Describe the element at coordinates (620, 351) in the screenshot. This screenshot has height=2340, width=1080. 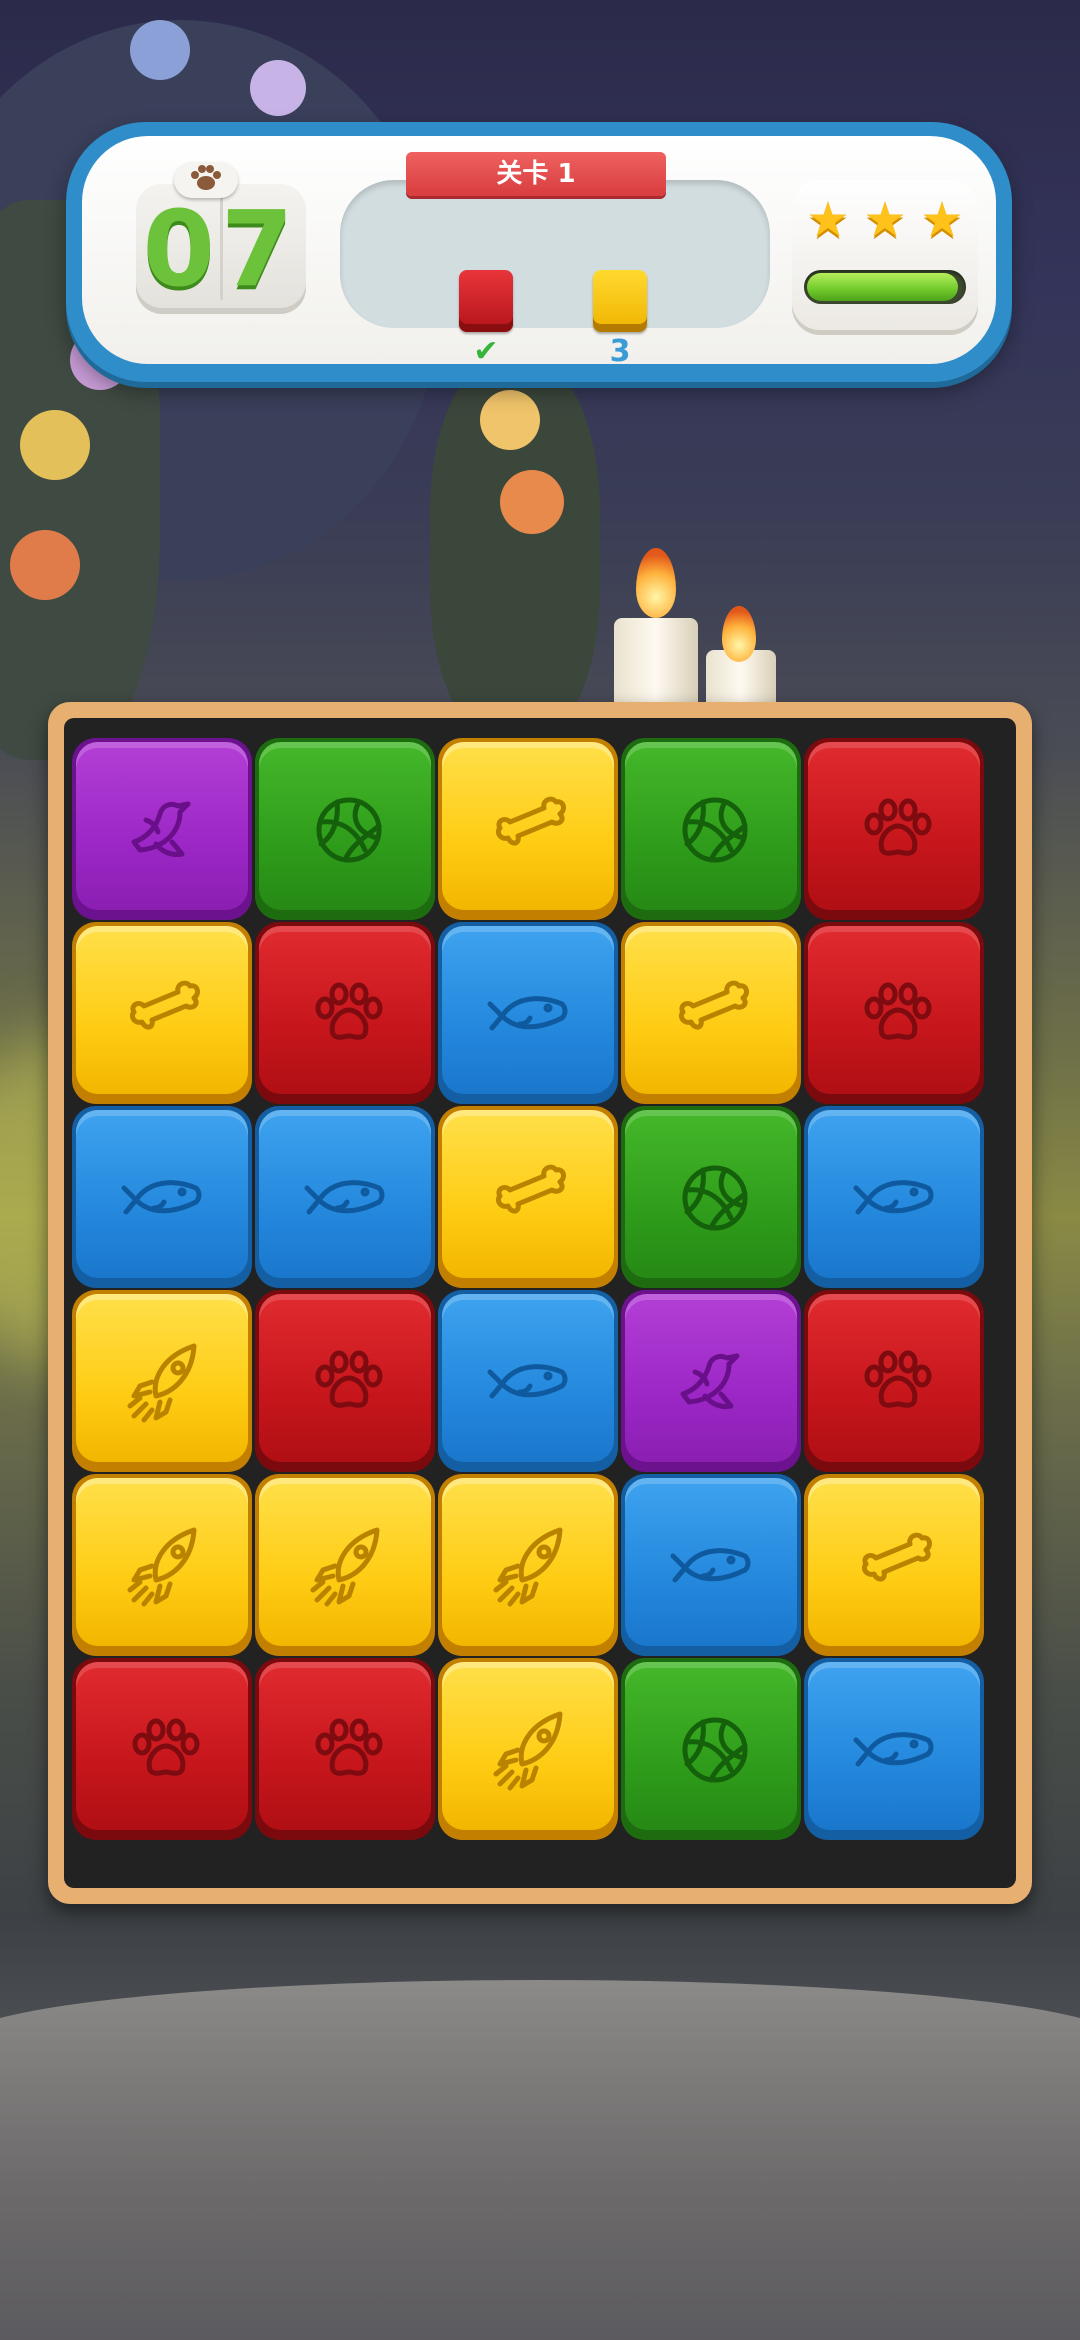
I see `goal-yellow-remaining: 3` at that location.